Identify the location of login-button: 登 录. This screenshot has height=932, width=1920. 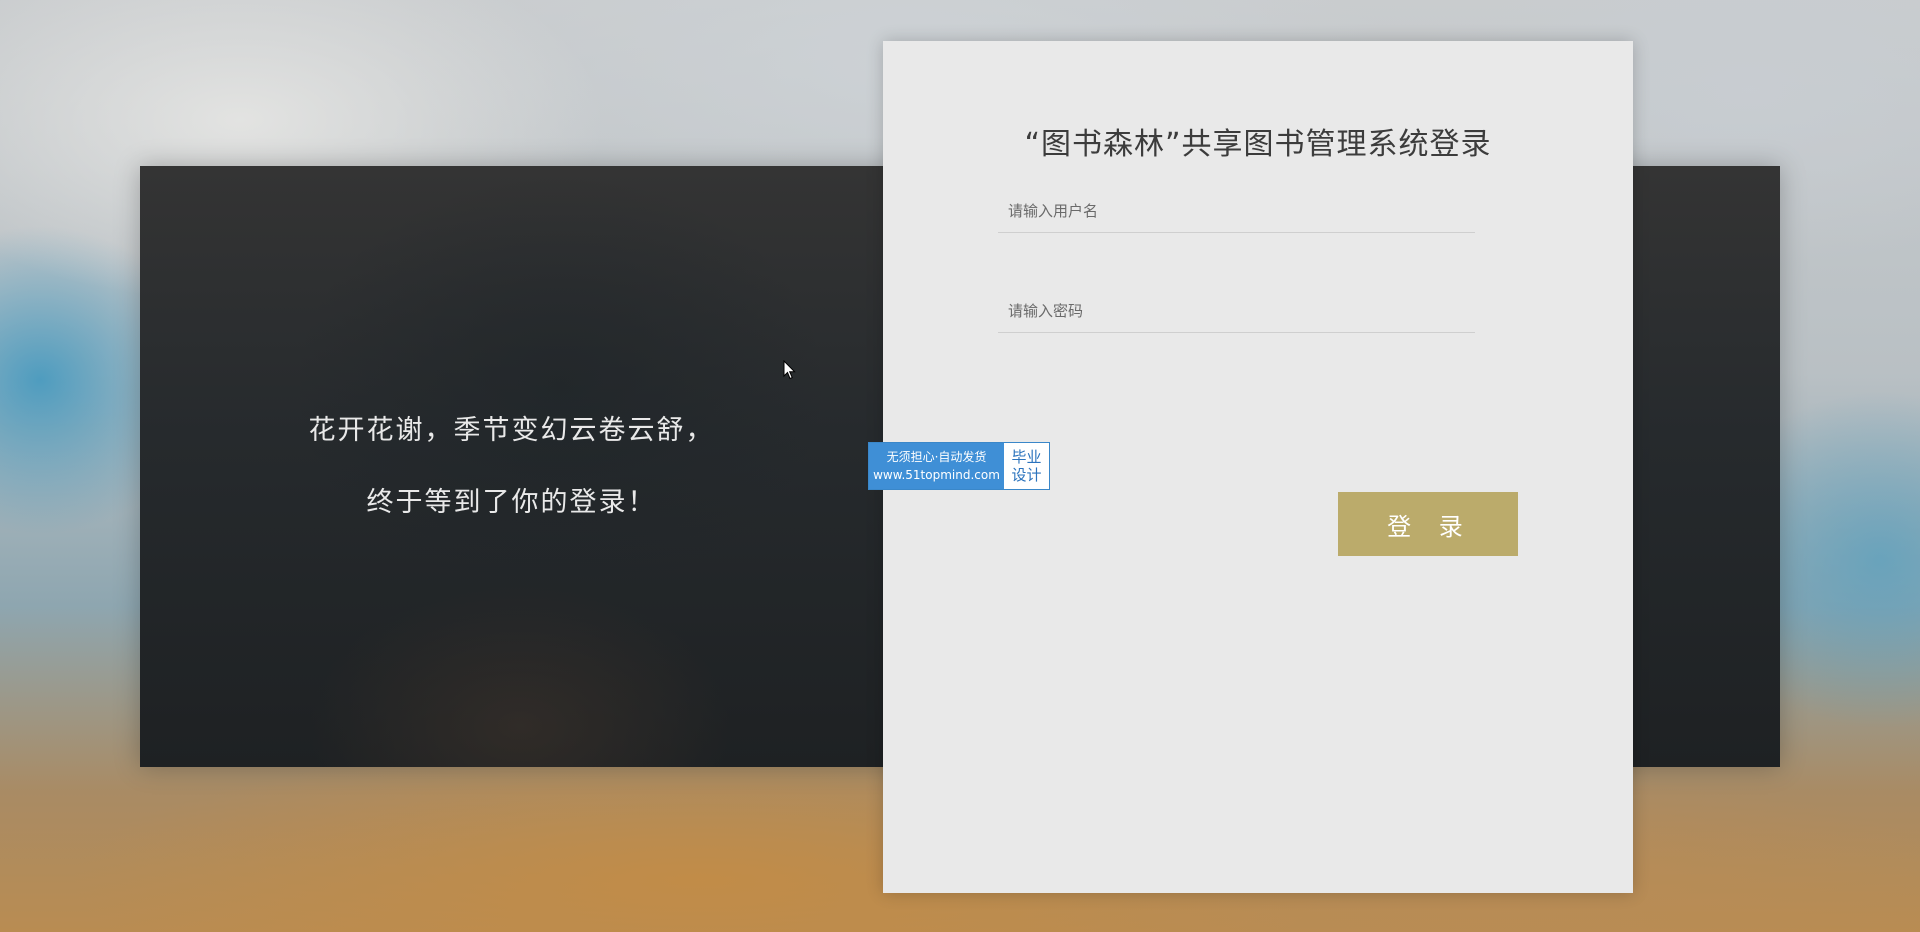
(1428, 524).